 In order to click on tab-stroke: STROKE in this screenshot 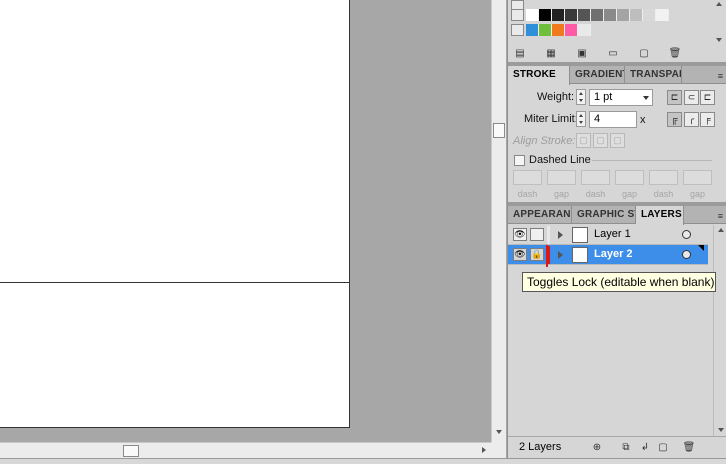, I will do `click(539, 75)`.